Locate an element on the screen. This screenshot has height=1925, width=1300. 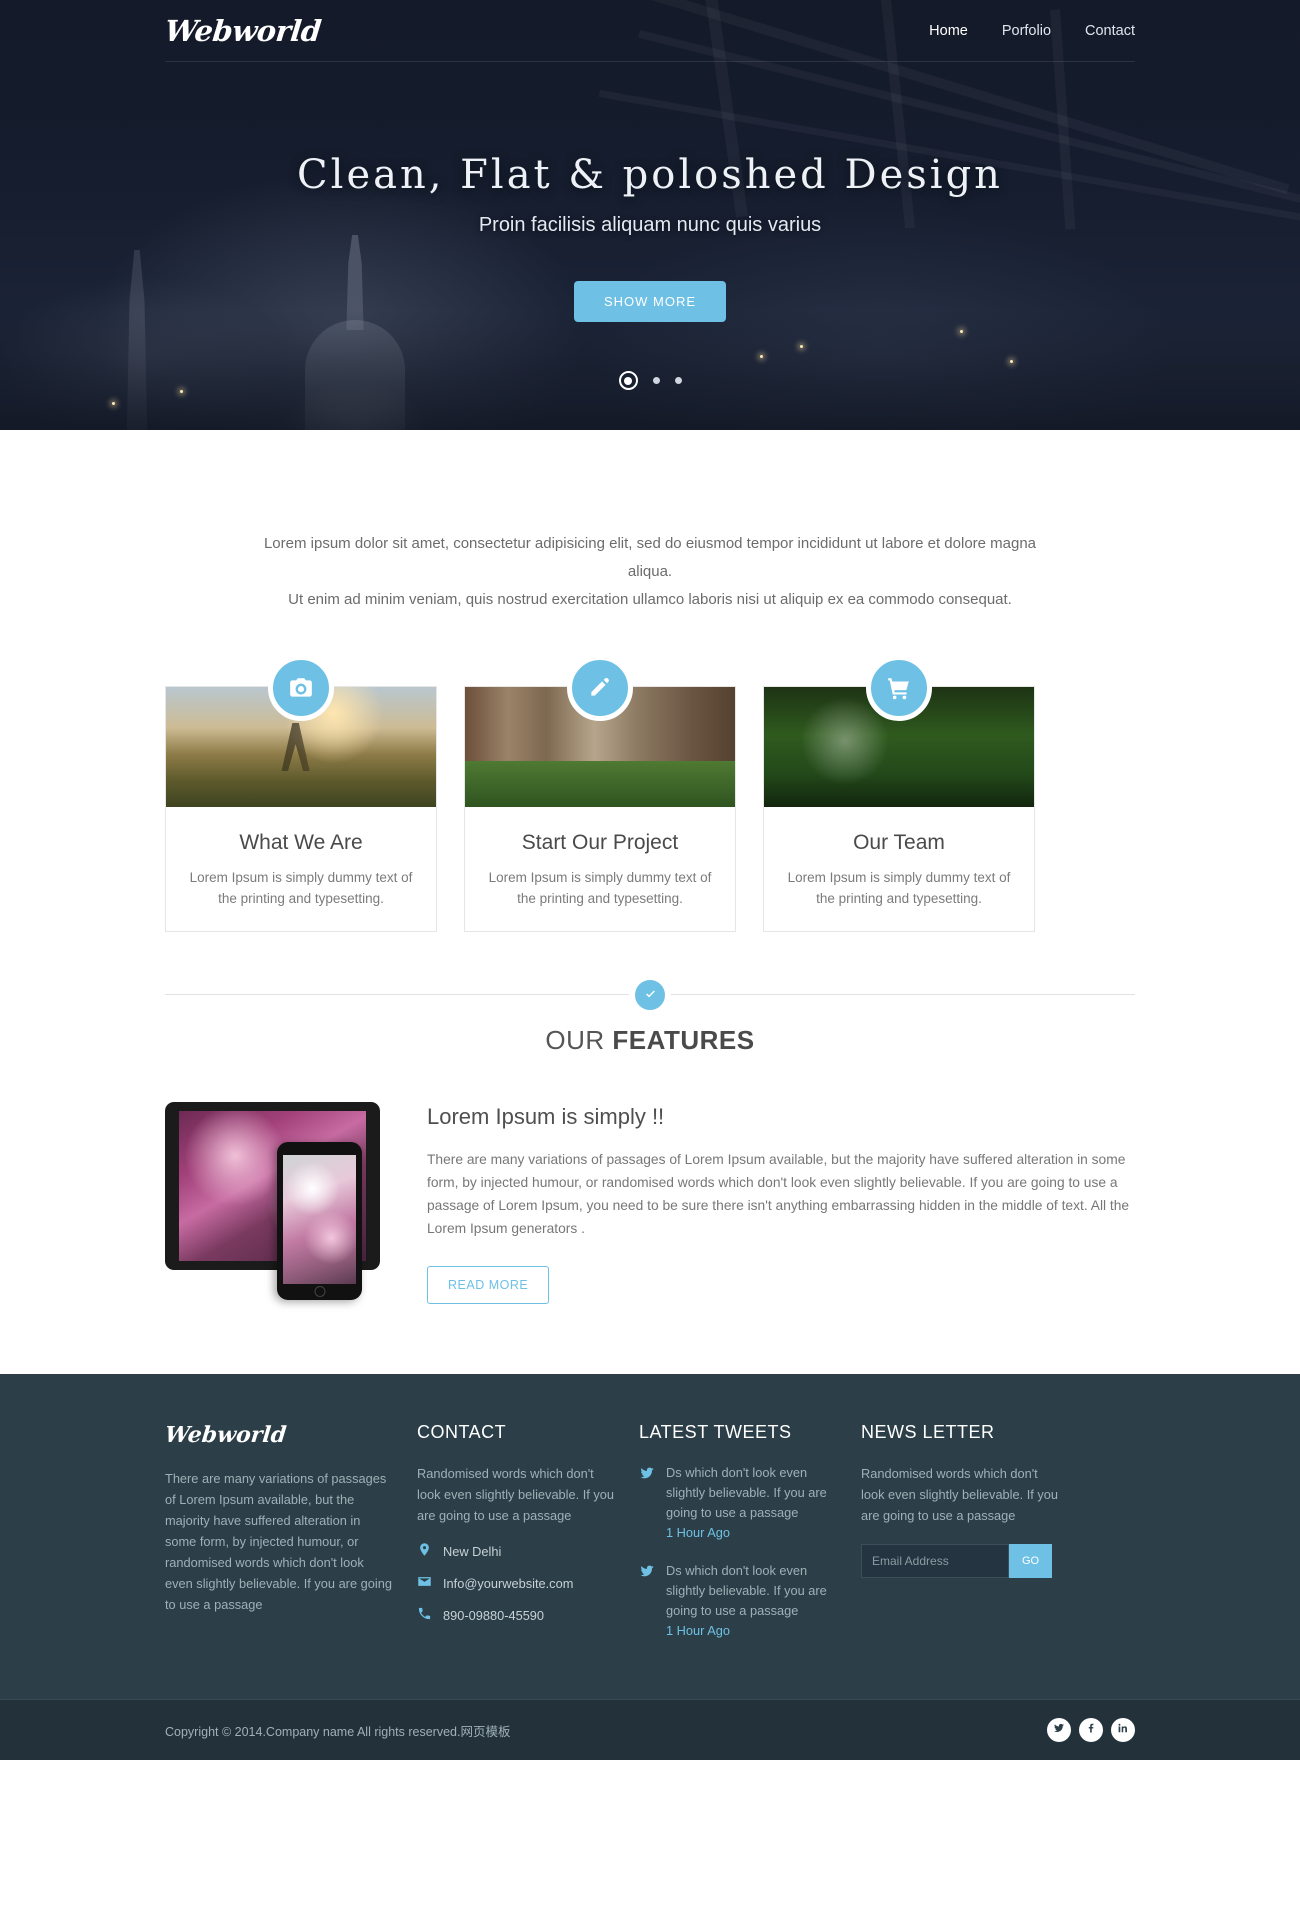
footer-contact-heading: CONTACT is located at coordinates (462, 1432).